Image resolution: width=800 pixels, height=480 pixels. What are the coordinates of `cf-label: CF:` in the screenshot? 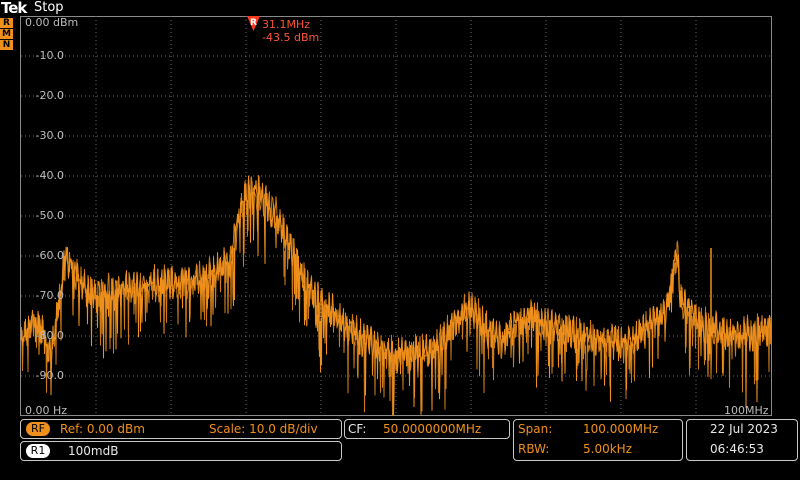 It's located at (357, 429).